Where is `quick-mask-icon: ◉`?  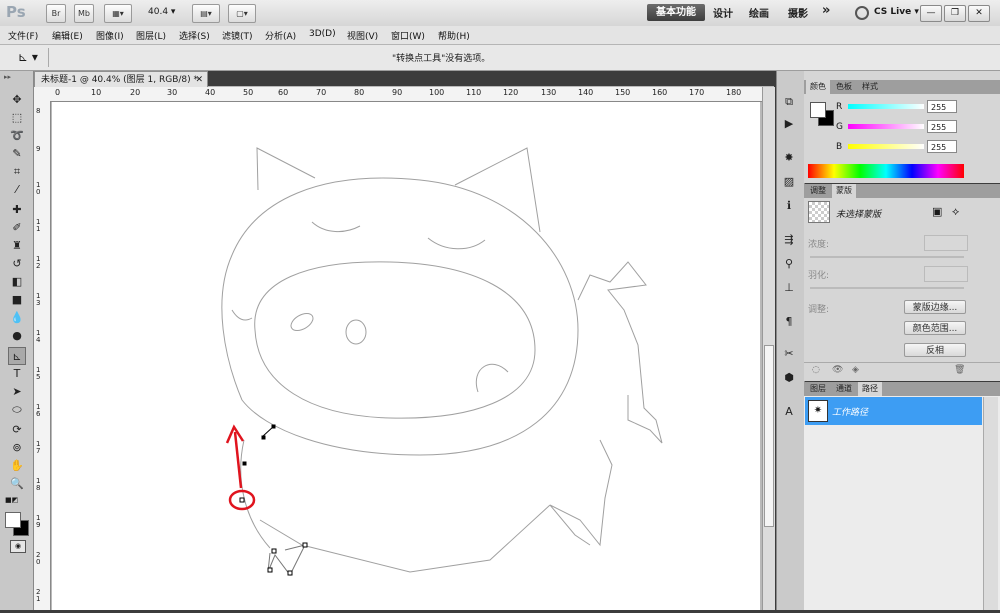 quick-mask-icon: ◉ is located at coordinates (18, 546).